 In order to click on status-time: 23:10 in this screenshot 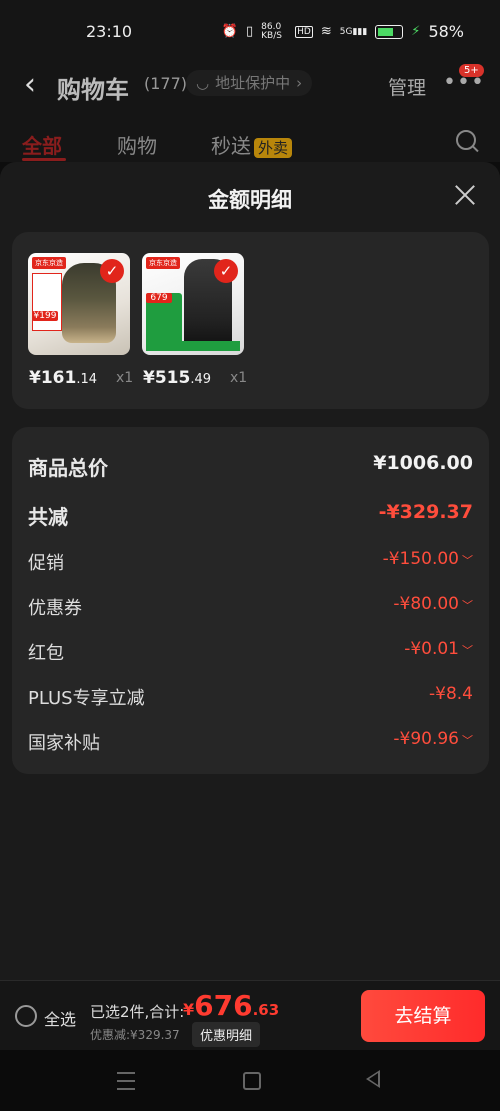, I will do `click(109, 31)`.